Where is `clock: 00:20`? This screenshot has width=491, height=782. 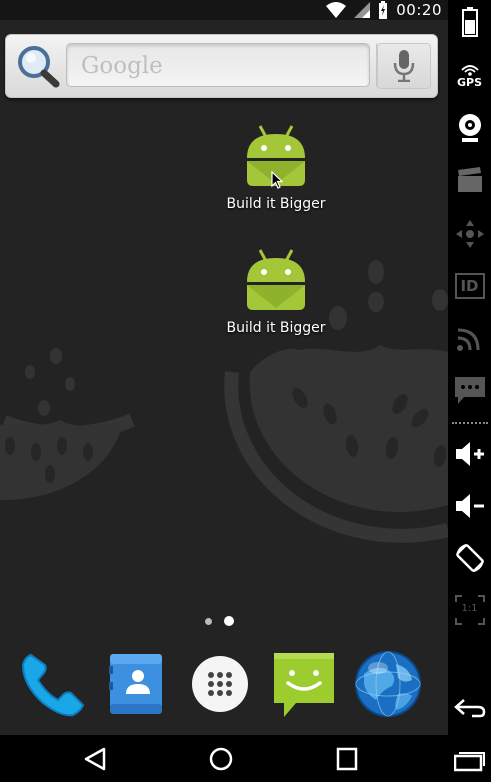
clock: 00:20 is located at coordinates (419, 10).